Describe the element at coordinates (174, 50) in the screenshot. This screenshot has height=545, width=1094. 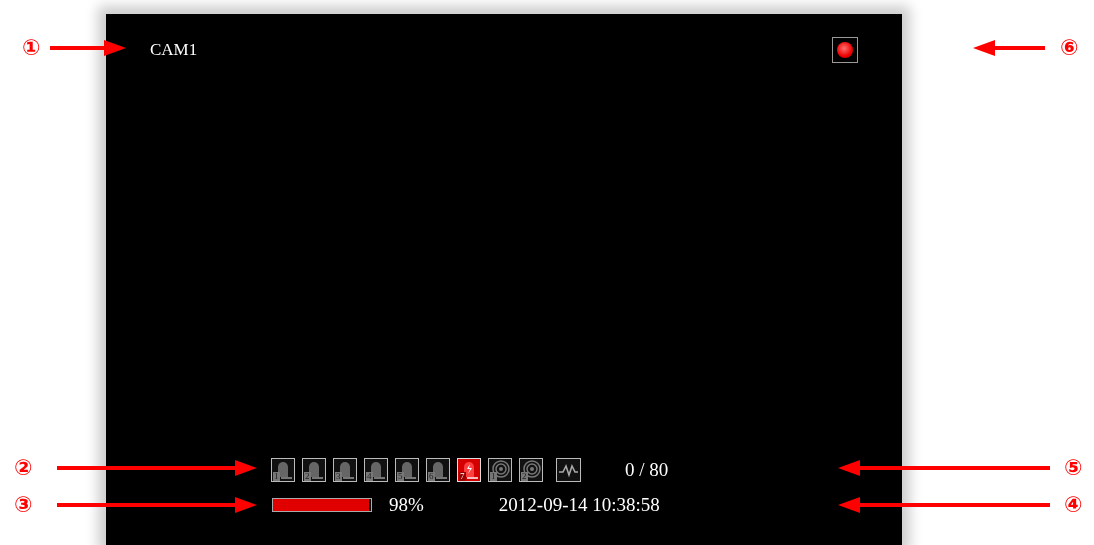
I see `camera-name: CAM1` at that location.